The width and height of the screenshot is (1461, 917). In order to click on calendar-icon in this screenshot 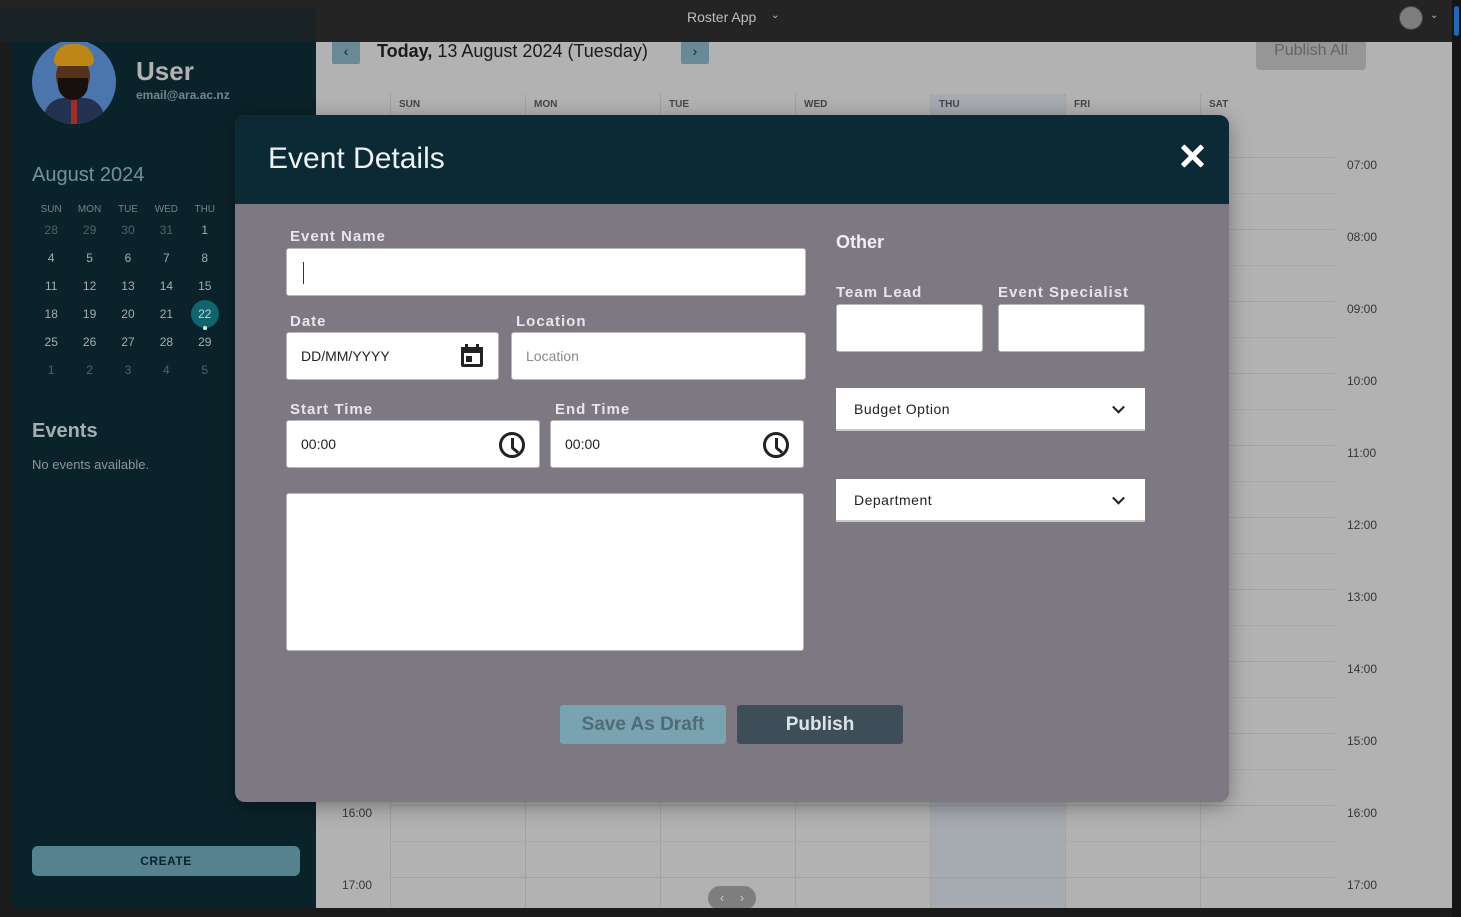, I will do `click(472, 356)`.